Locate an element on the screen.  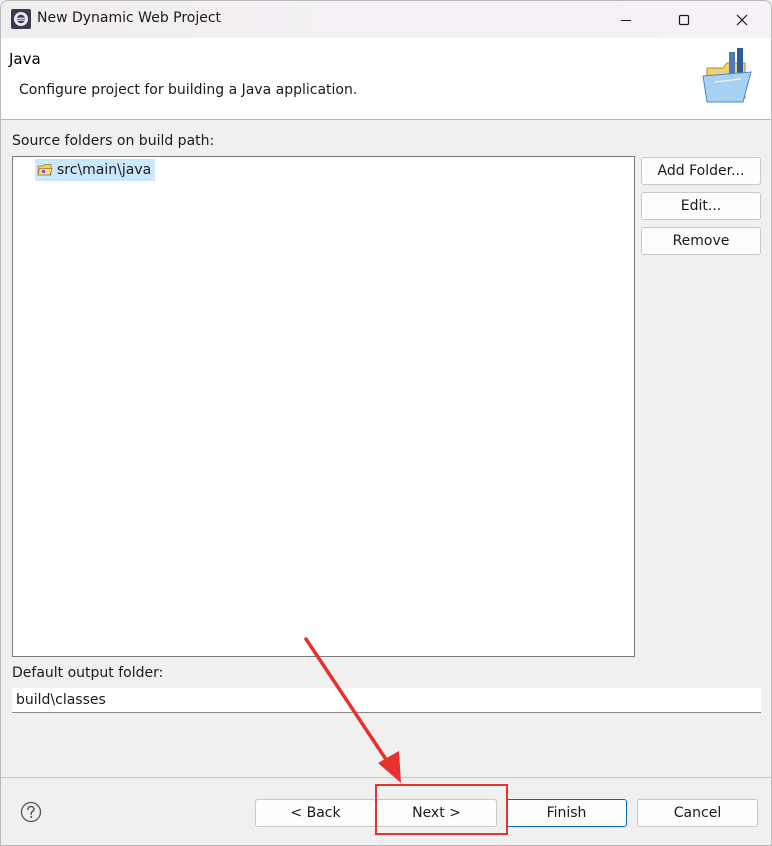
finish-button: Finish is located at coordinates (566, 813).